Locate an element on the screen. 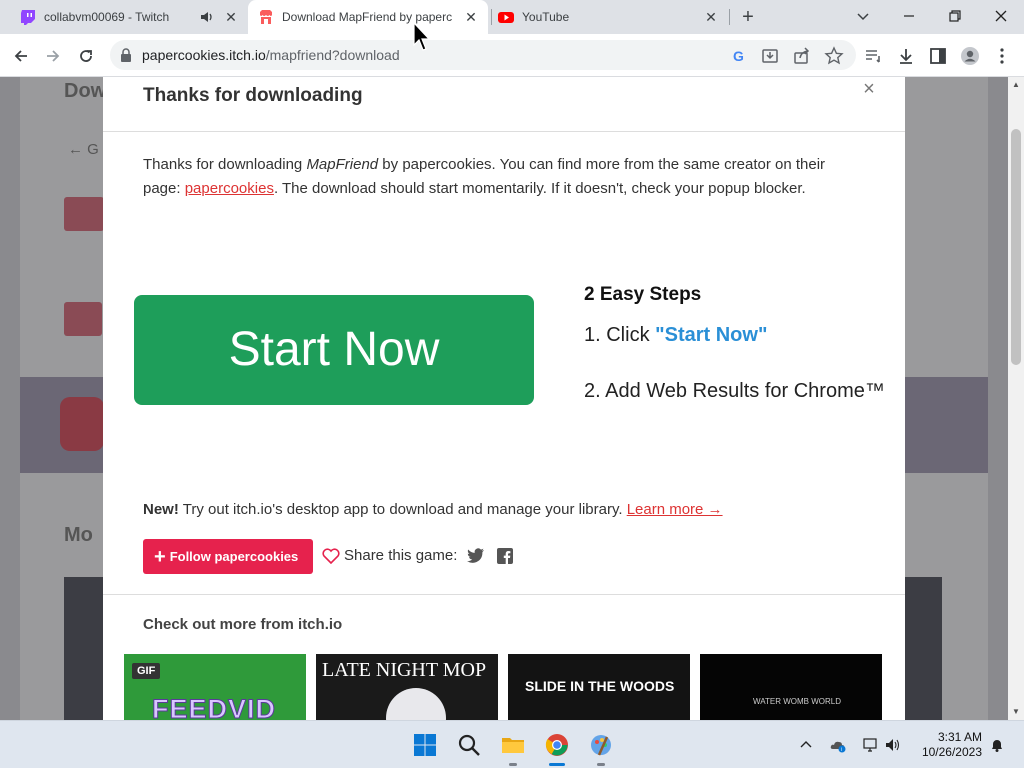  notification-icon is located at coordinates (997, 745).